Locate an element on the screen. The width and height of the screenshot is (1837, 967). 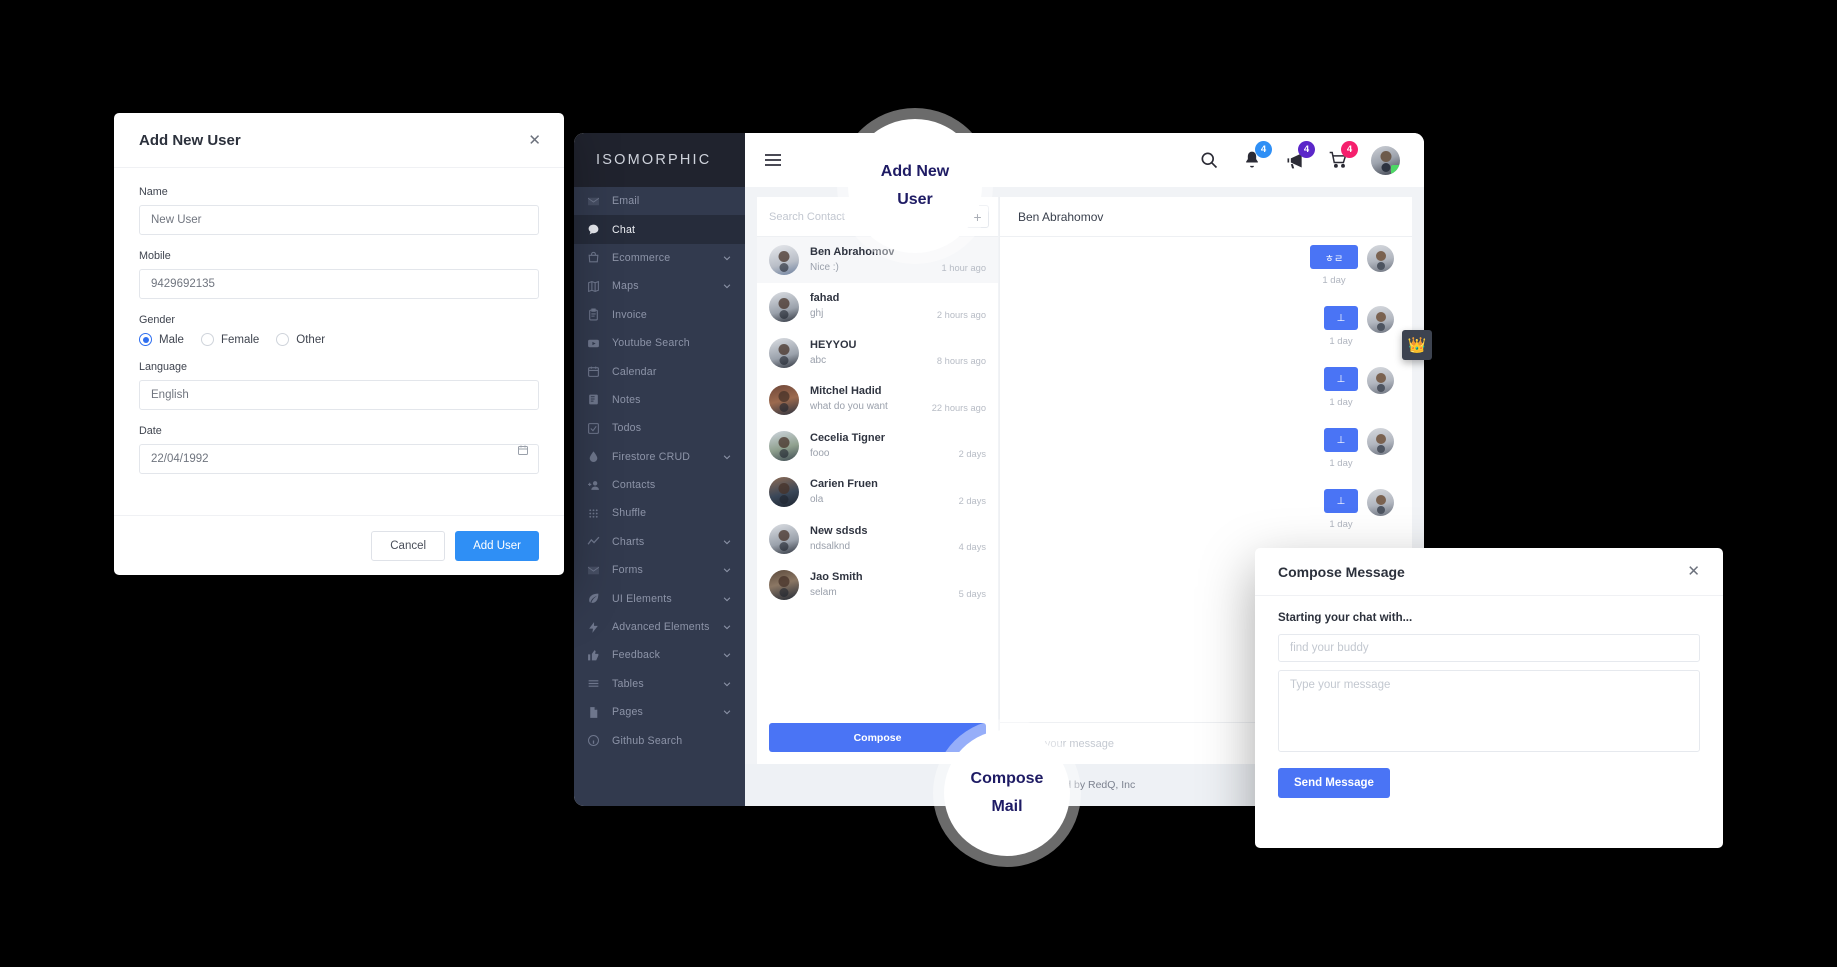
sidebar-label: Github Search is located at coordinates (647, 740).